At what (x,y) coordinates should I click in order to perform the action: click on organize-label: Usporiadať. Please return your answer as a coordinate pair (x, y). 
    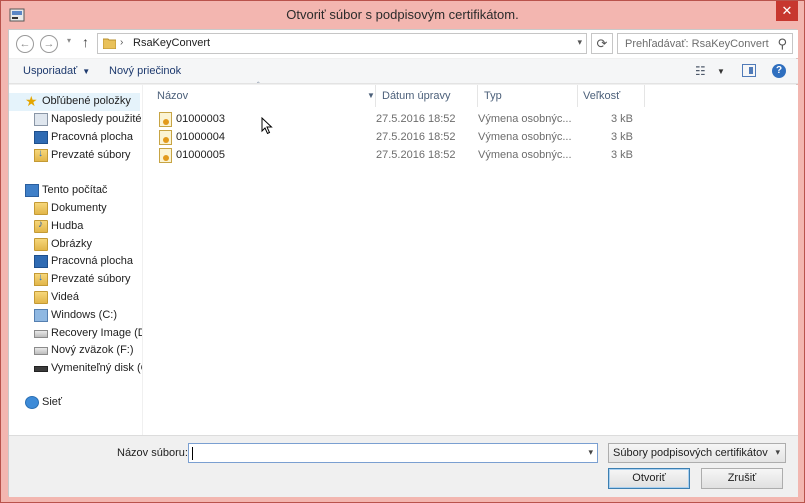
    Looking at the image, I should click on (50, 71).